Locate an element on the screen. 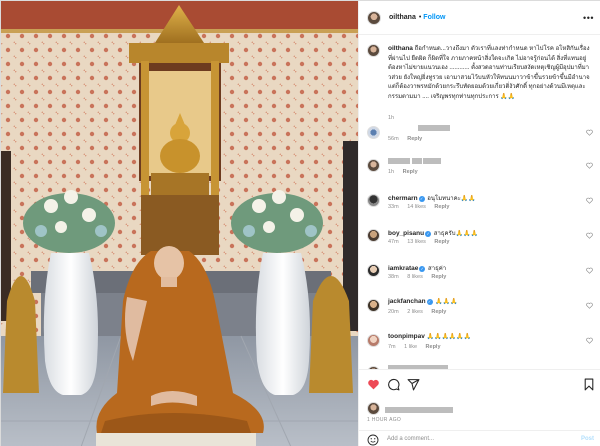 This screenshot has height=446, width=600. post-comment-button: Post is located at coordinates (587, 439).